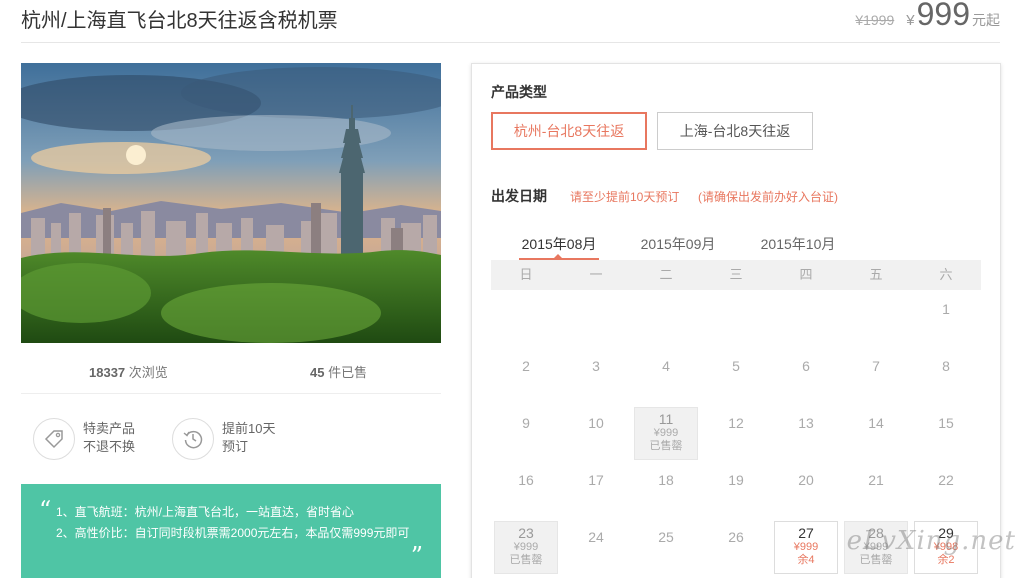 This screenshot has height=578, width=1028. Describe the element at coordinates (876, 274) in the screenshot. I see `weekday-fri: 五` at that location.